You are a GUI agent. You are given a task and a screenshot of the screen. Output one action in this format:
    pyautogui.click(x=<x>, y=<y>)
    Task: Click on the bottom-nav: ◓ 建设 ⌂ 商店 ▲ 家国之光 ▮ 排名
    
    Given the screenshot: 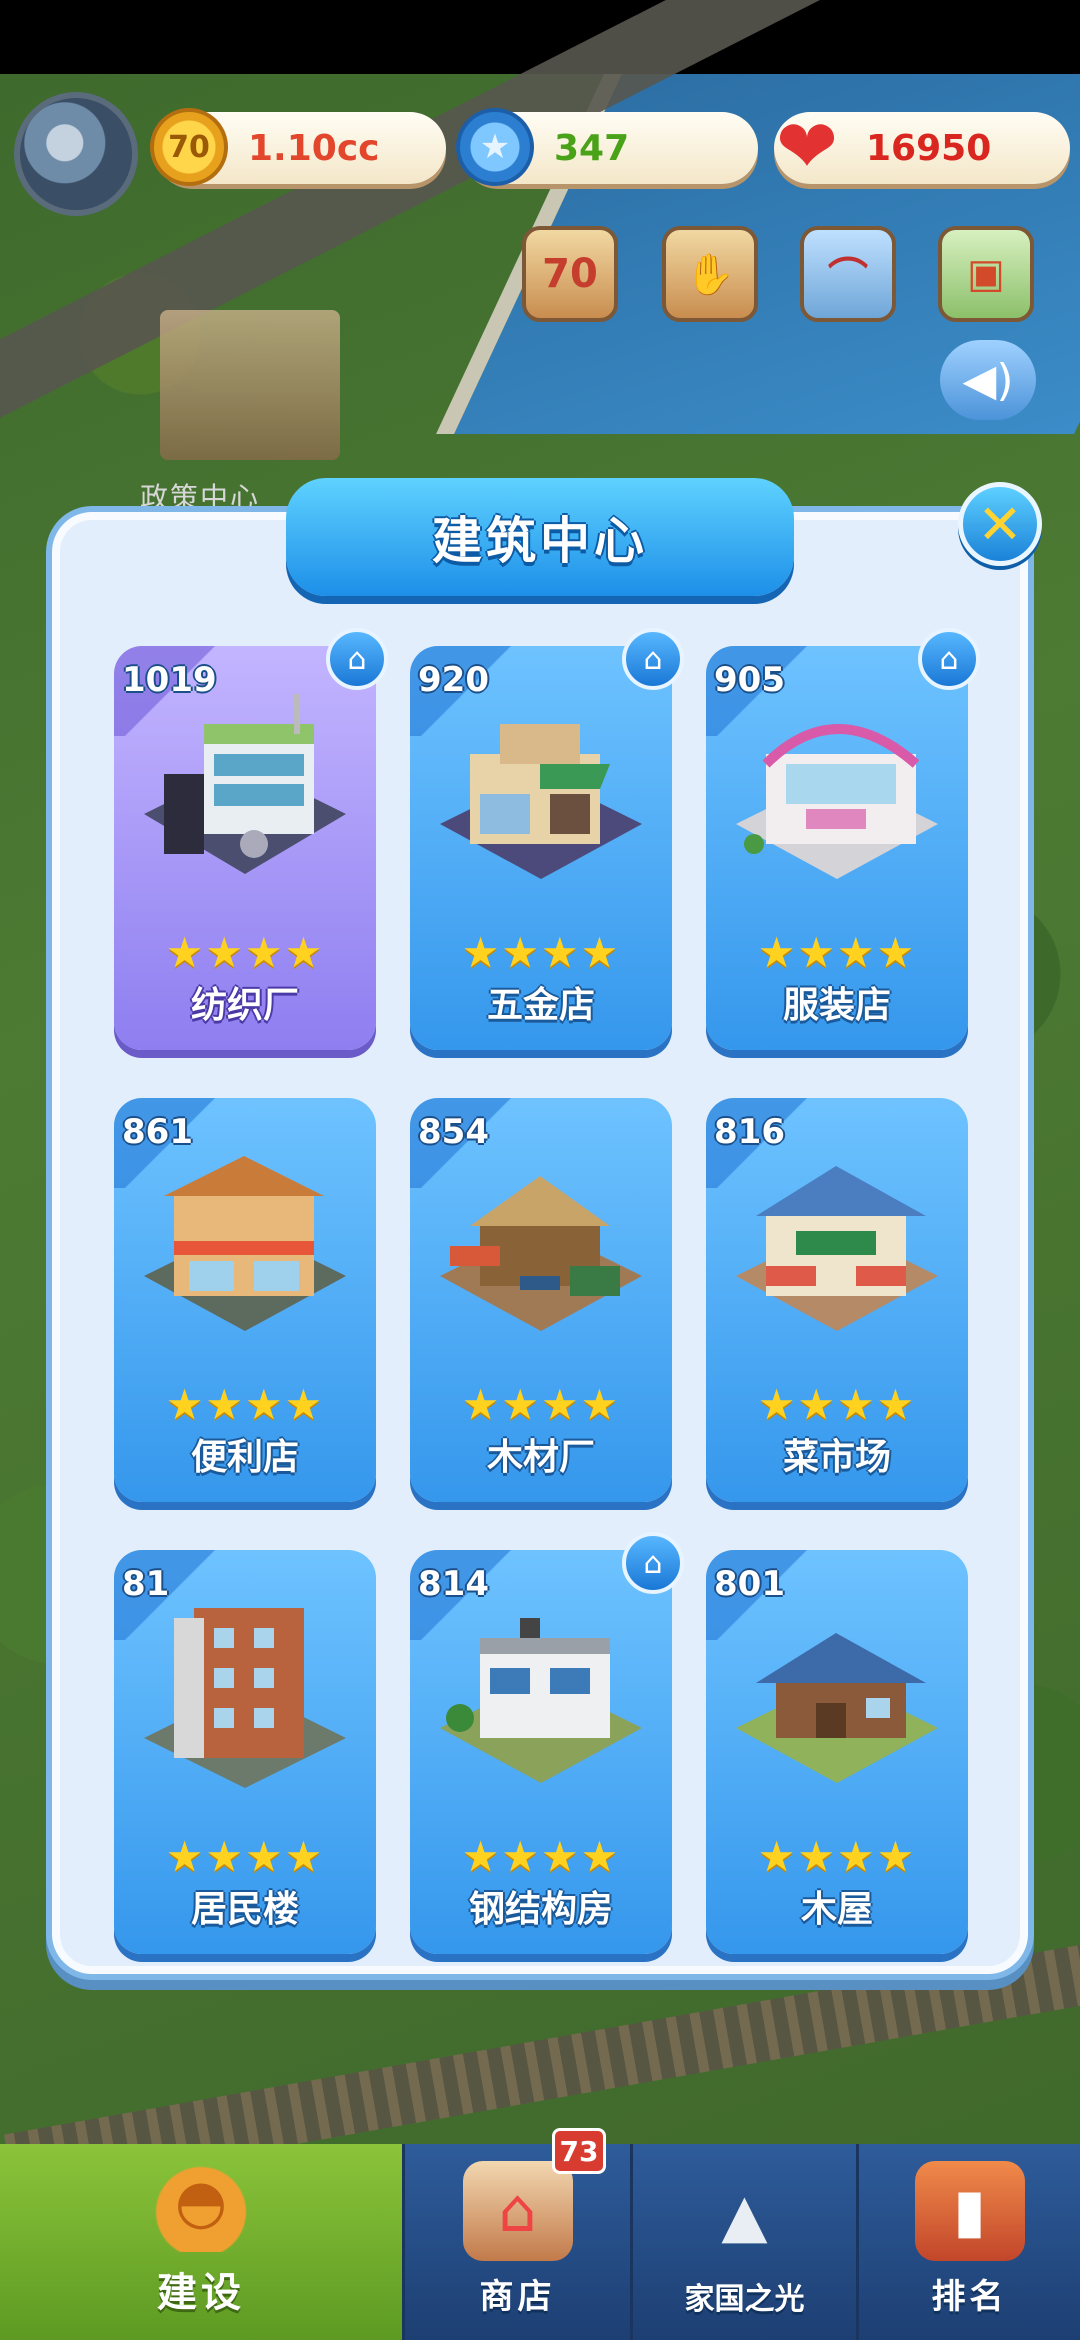 What is the action you would take?
    pyautogui.click(x=540, y=2242)
    